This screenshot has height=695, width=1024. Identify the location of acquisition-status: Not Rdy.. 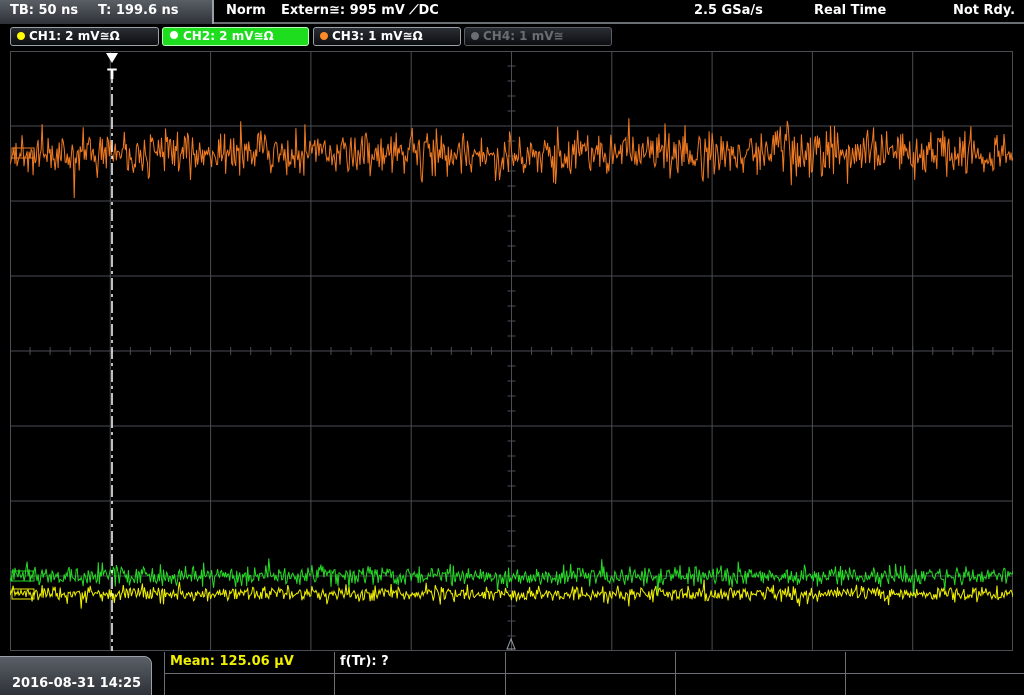
(984, 10).